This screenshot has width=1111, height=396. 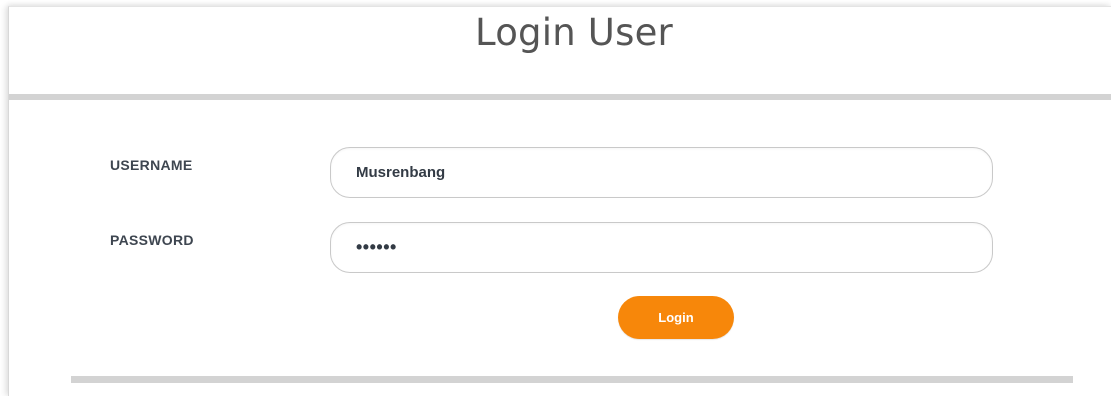 I want to click on password-input: ••••••, so click(x=661, y=247).